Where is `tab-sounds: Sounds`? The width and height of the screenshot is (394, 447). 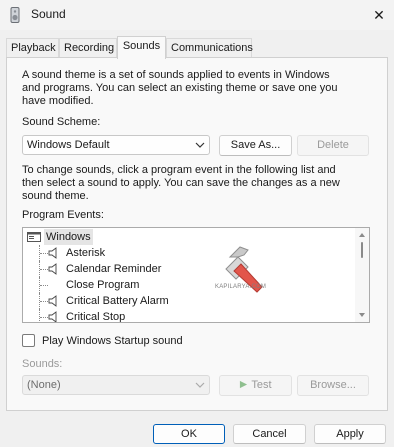
tab-sounds: Sounds is located at coordinates (141, 47).